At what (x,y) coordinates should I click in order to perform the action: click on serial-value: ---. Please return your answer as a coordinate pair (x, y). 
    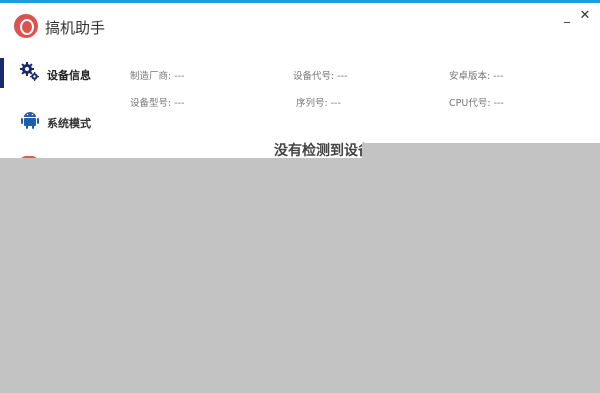
    Looking at the image, I should click on (336, 103).